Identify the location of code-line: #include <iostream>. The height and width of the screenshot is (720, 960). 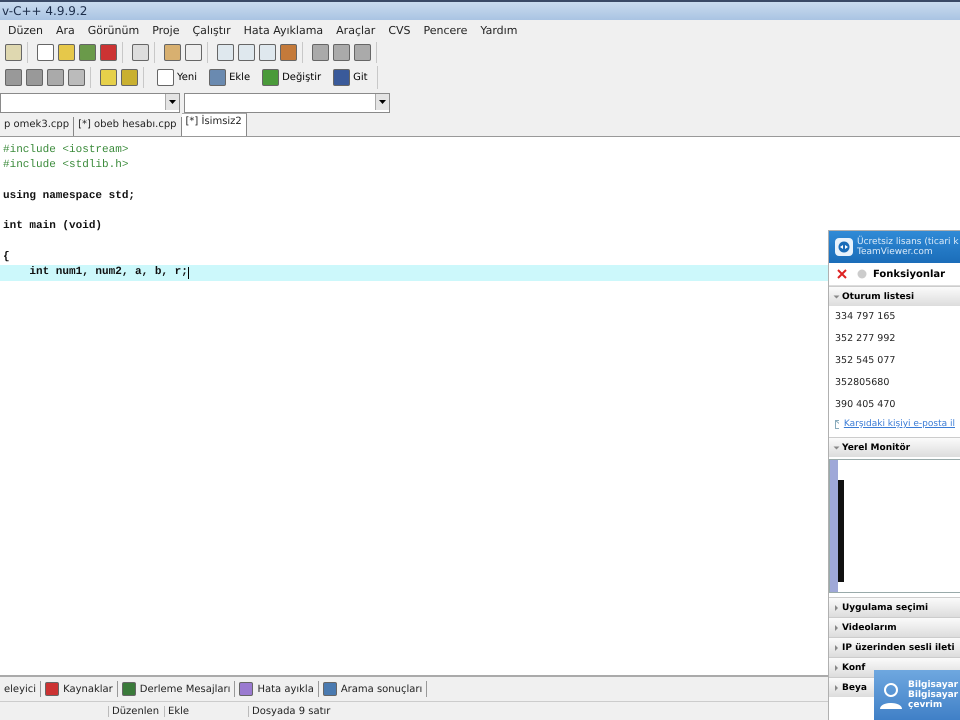
(65, 150).